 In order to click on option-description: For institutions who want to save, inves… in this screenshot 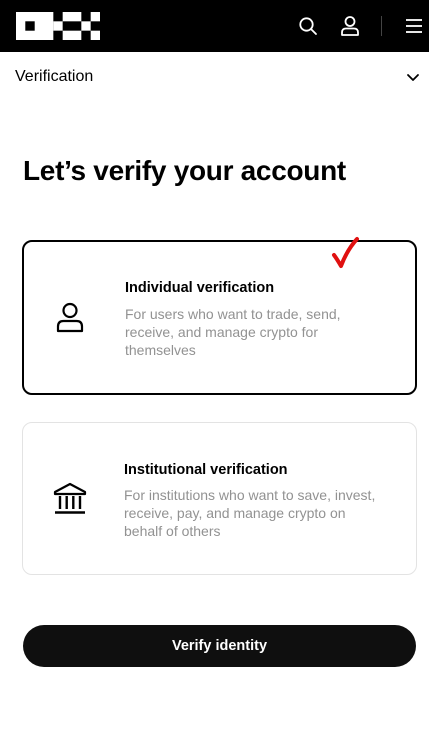, I will do `click(250, 513)`.